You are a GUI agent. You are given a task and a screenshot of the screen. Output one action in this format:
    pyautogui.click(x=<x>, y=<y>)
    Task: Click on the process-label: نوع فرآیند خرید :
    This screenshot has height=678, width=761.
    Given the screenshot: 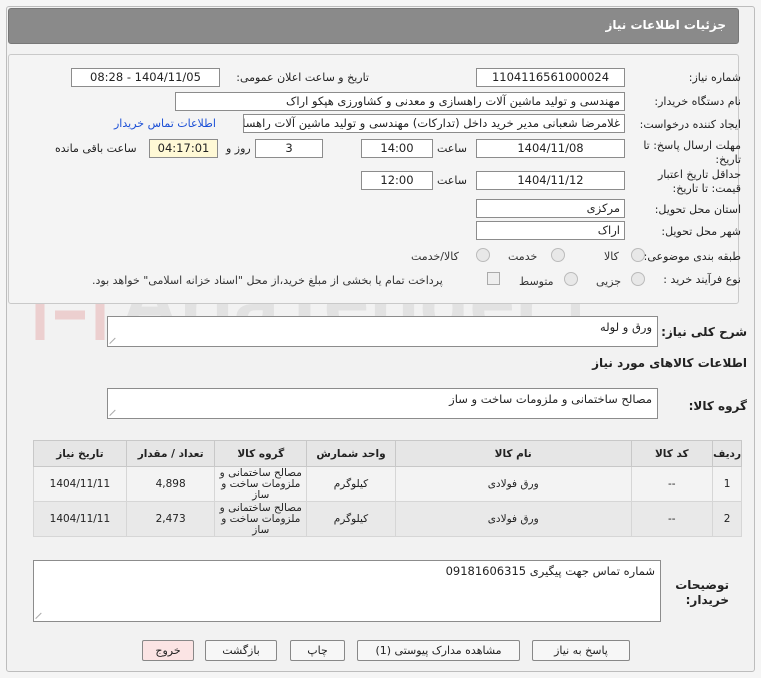 What is the action you would take?
    pyautogui.click(x=702, y=279)
    